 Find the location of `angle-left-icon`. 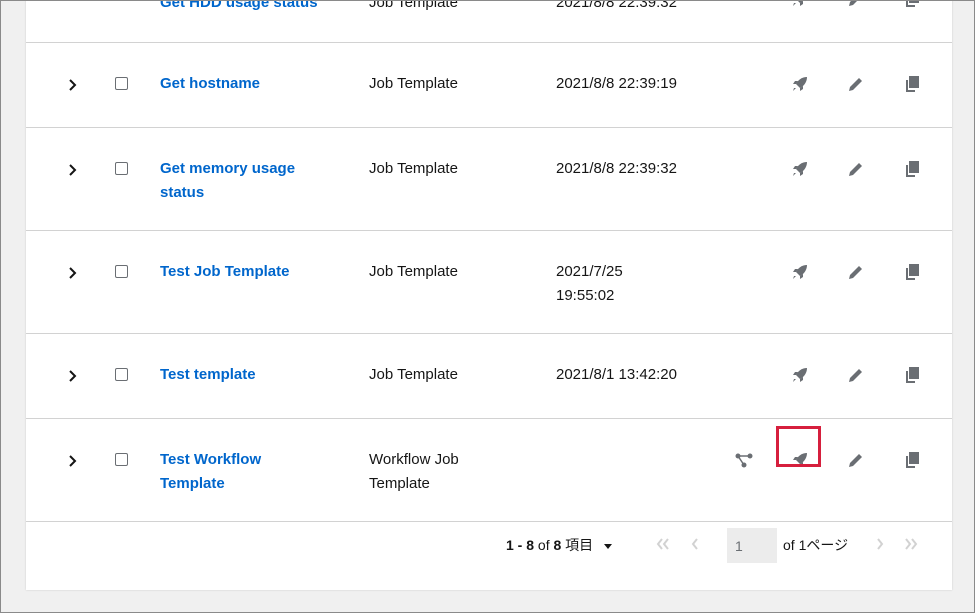

angle-left-icon is located at coordinates (695, 544).